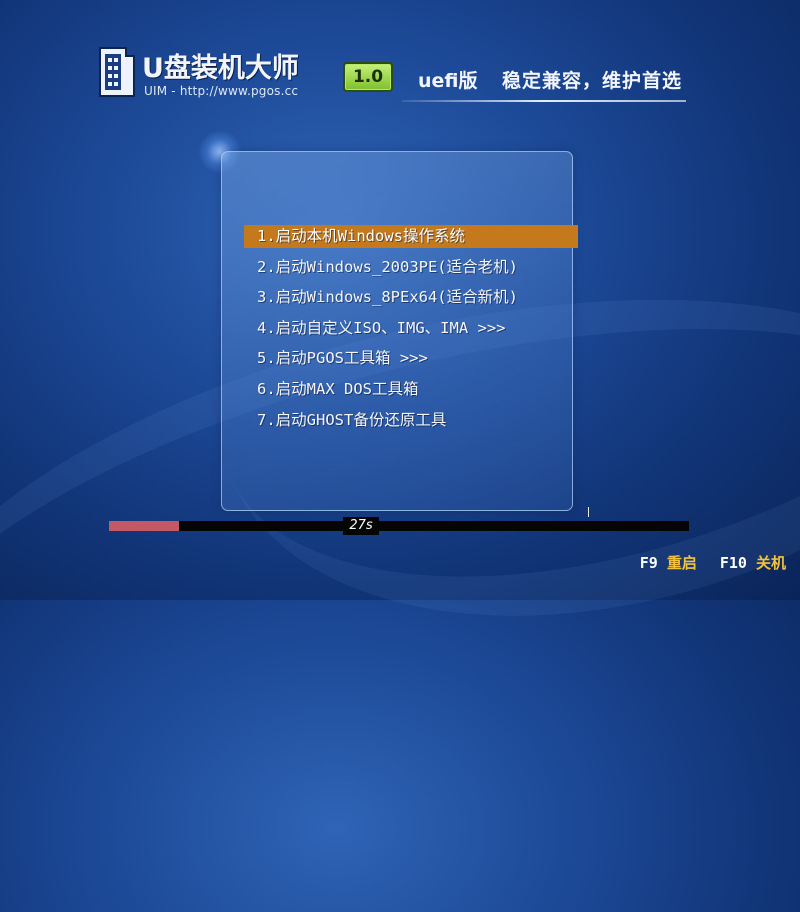 This screenshot has width=800, height=912. Describe the element at coordinates (411, 267) in the screenshot. I see `menu-item-2: 2.启动Windows_2003PE(适合老机)` at that location.